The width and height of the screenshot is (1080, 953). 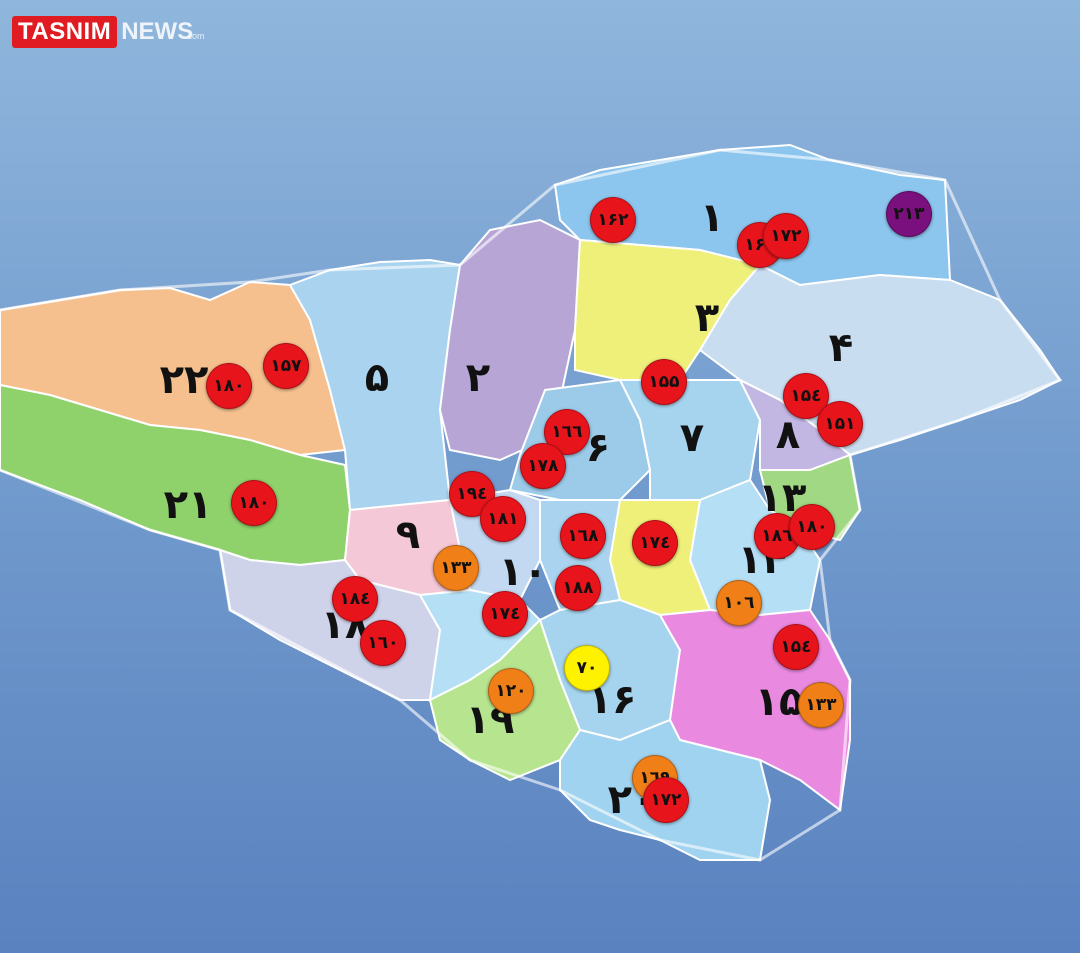 What do you see at coordinates (478, 378) in the screenshot?
I see `district-label-2: ۲` at bounding box center [478, 378].